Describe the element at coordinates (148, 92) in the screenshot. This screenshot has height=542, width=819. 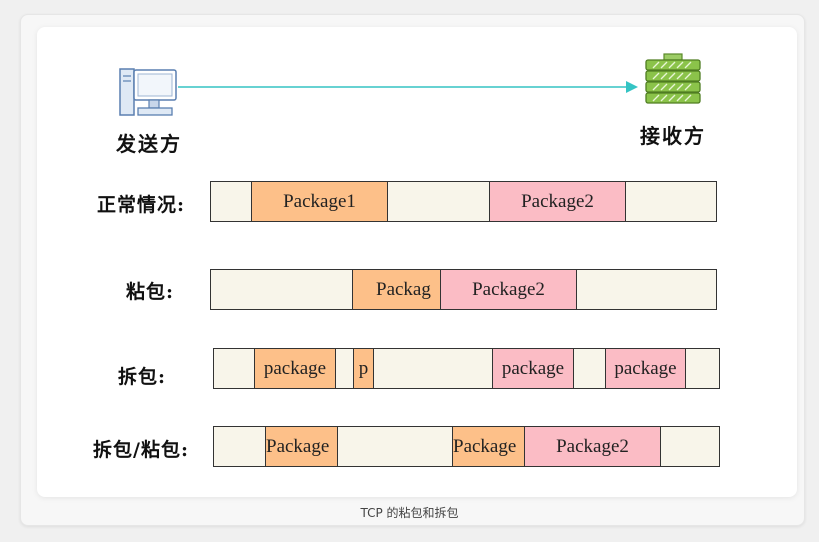
I see `computer-icon` at that location.